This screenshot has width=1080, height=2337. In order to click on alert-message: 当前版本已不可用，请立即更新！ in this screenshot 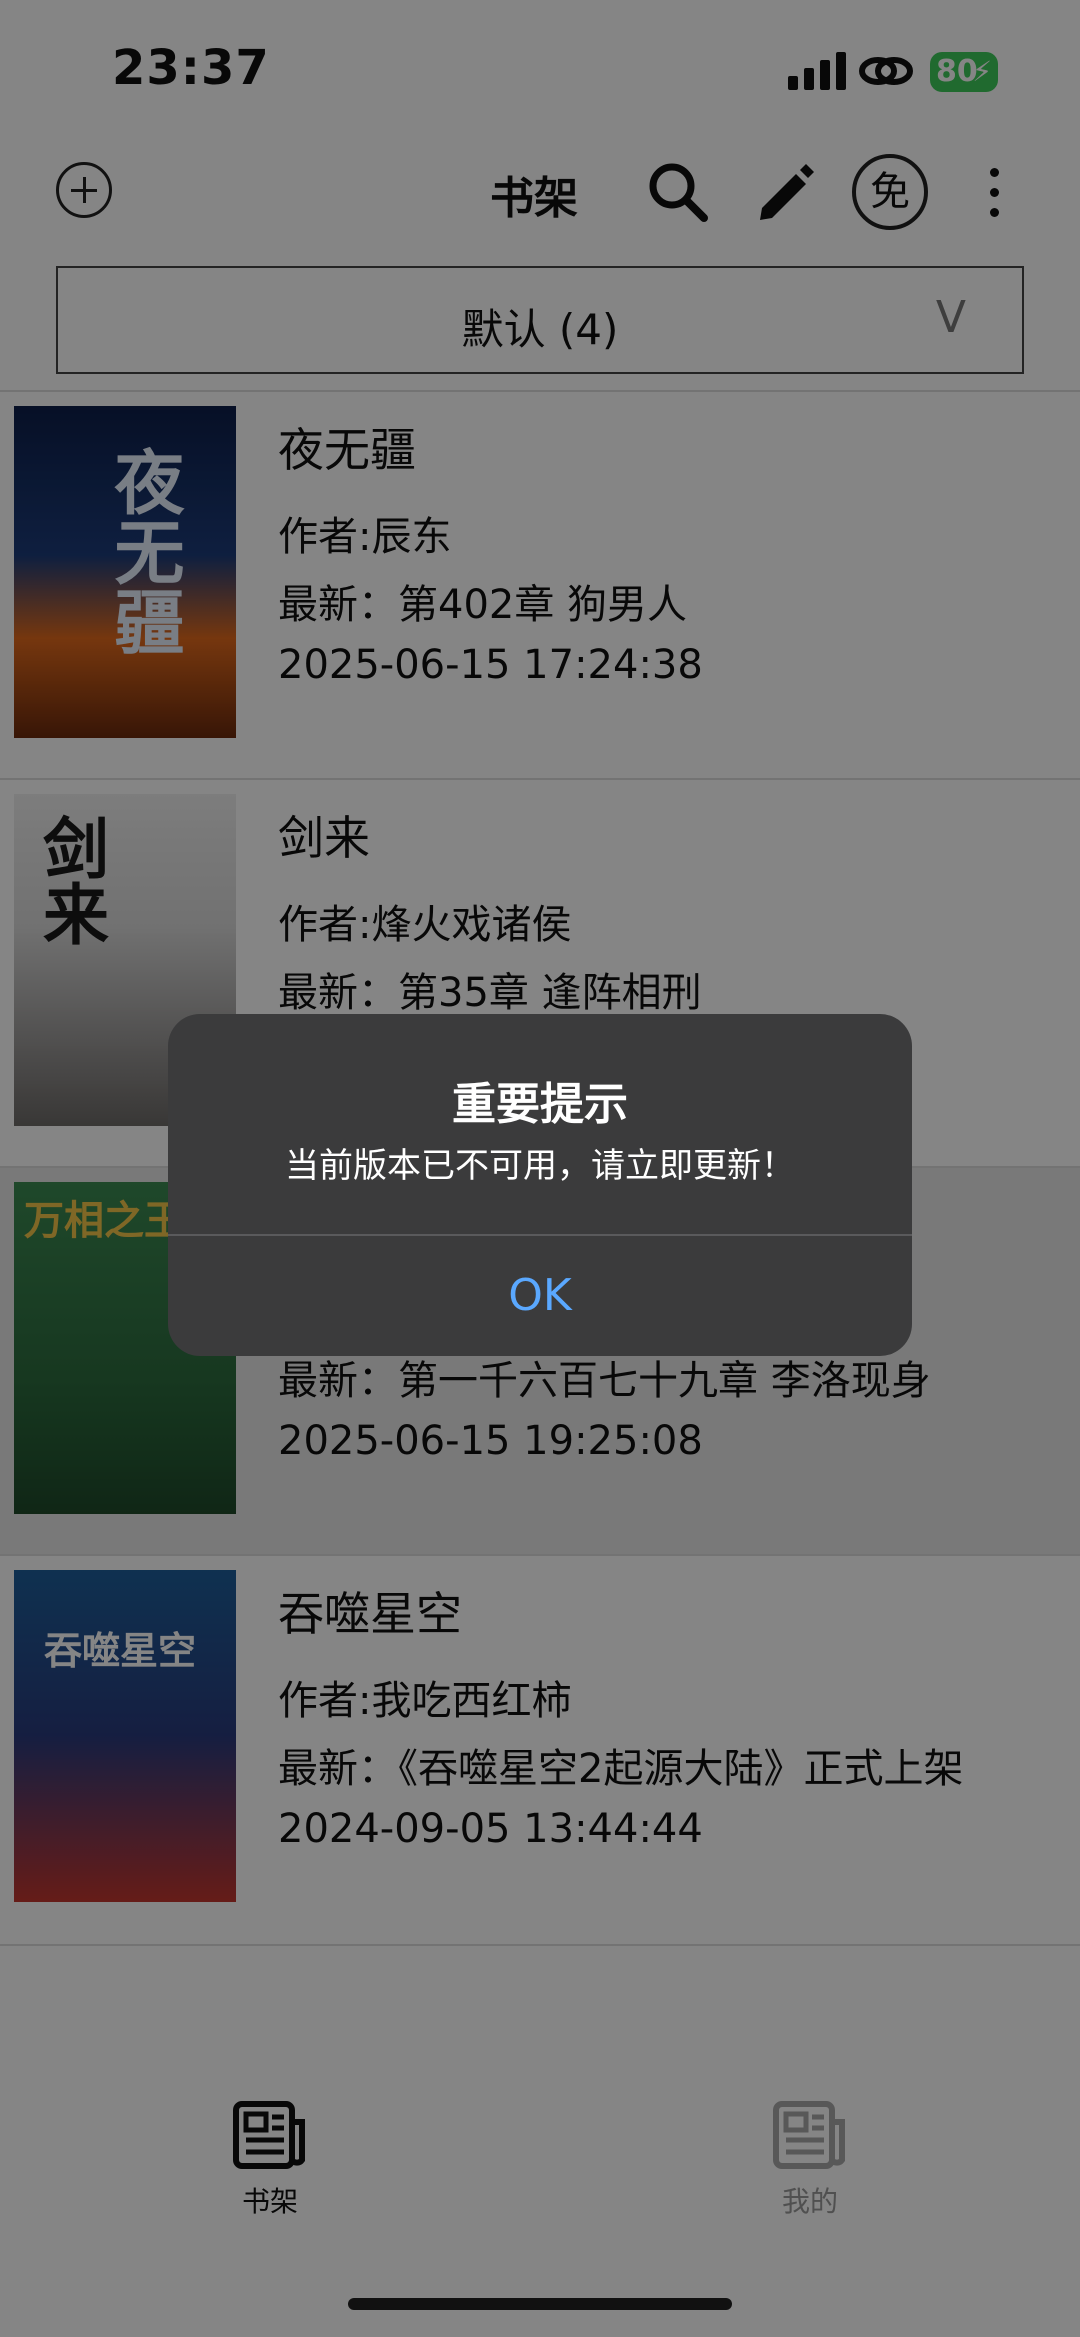, I will do `click(540, 1166)`.